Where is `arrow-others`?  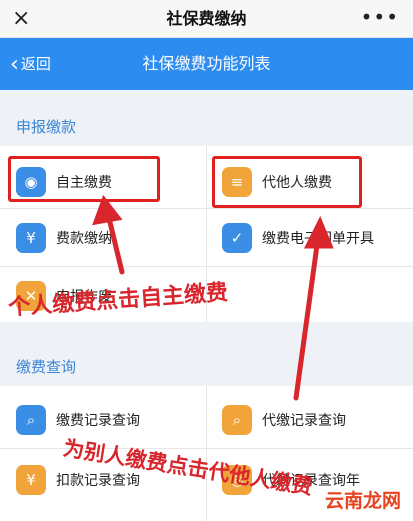 arrow-others is located at coordinates (307, 318).